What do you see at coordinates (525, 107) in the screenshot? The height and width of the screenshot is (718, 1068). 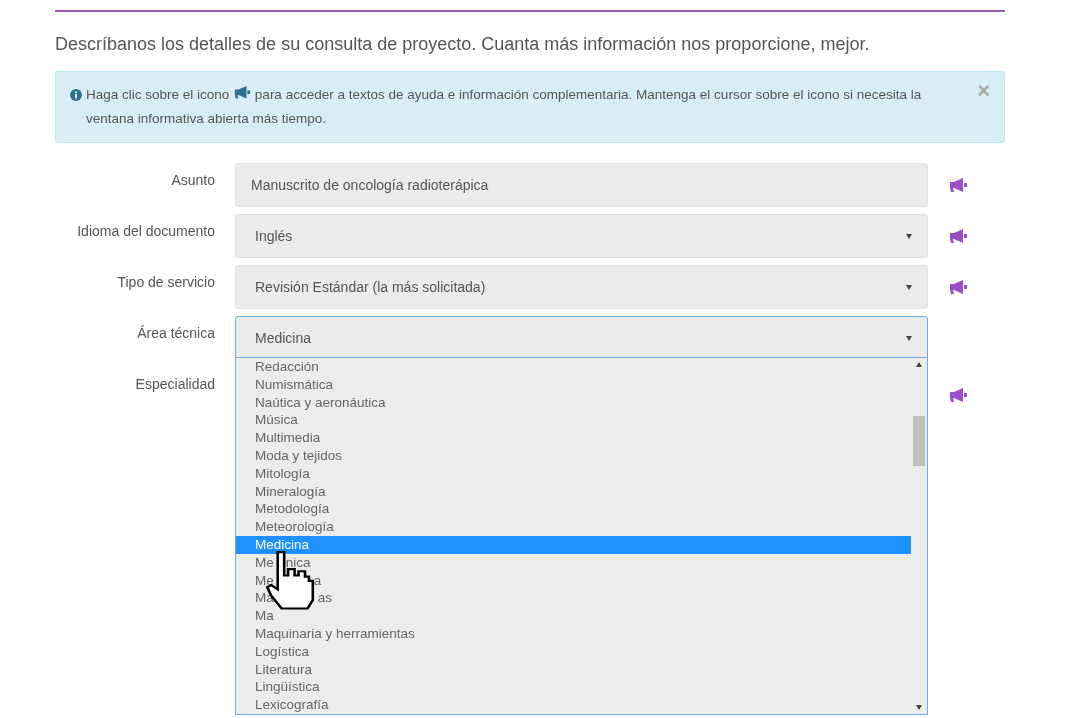 I see `alert-text: Haga clic sobre el icono para acceder a textos de ayuda e información complementaria. Mantenga el cursor sobre el icono si necesita la ventana informativa abierta más tiempo.` at bounding box center [525, 107].